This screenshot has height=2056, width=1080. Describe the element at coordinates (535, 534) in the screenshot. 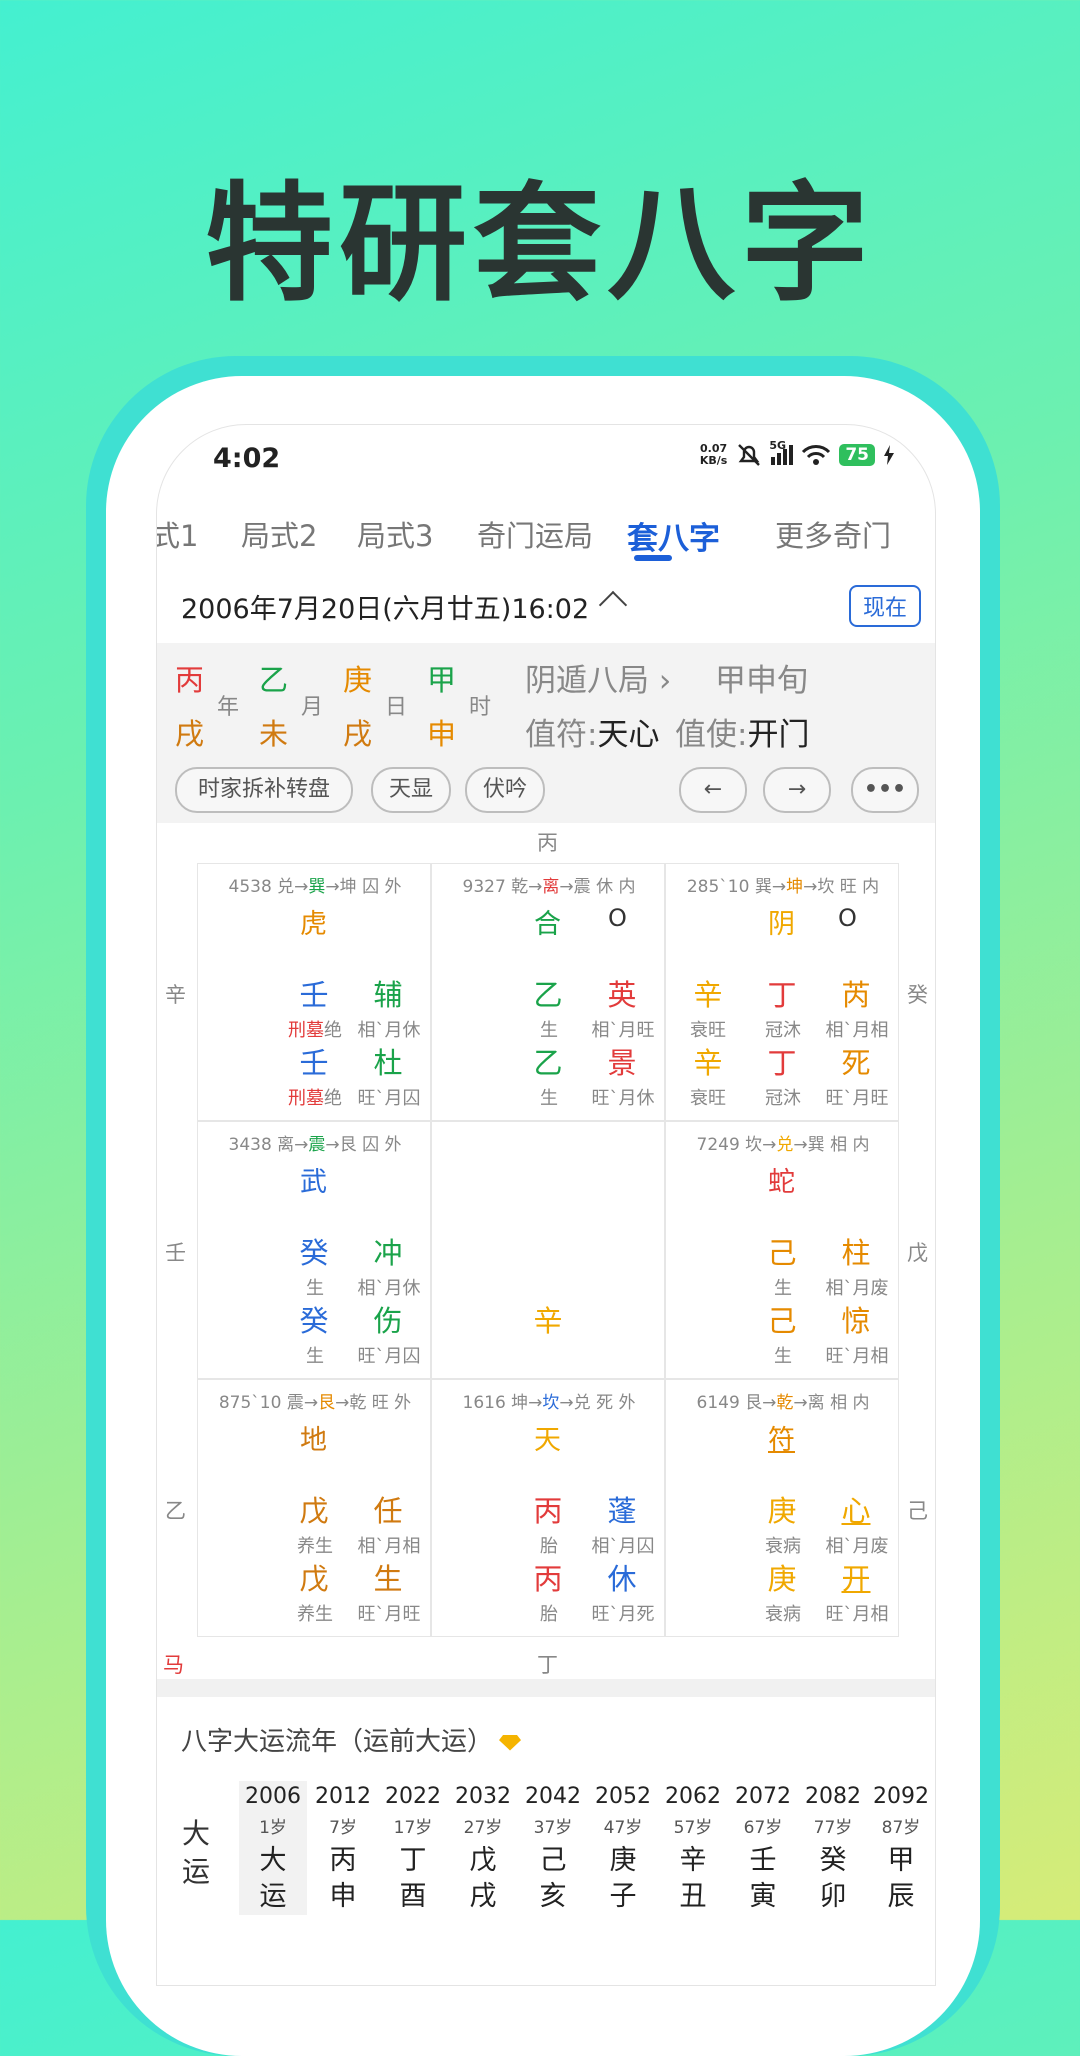

I see `tab-qimen-yunju: 奇门运局` at that location.